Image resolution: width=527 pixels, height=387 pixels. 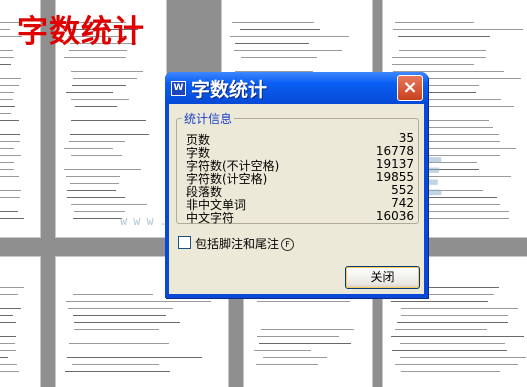 What do you see at coordinates (394, 151) in the screenshot?
I see `stat-value: 16778` at bounding box center [394, 151].